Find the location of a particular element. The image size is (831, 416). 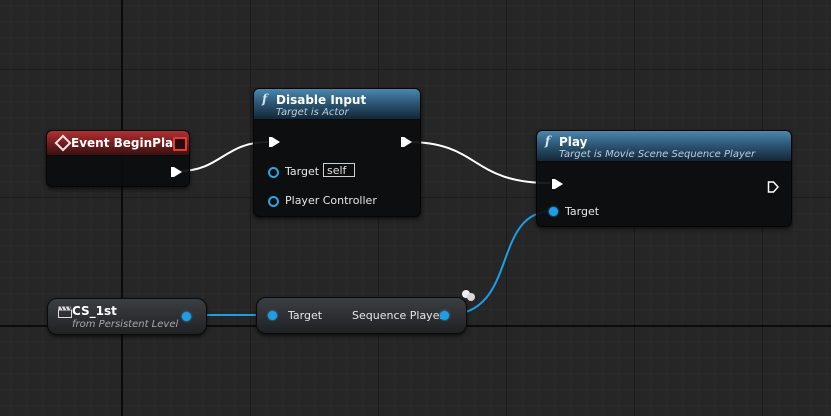

play-title: Play is located at coordinates (573, 142).